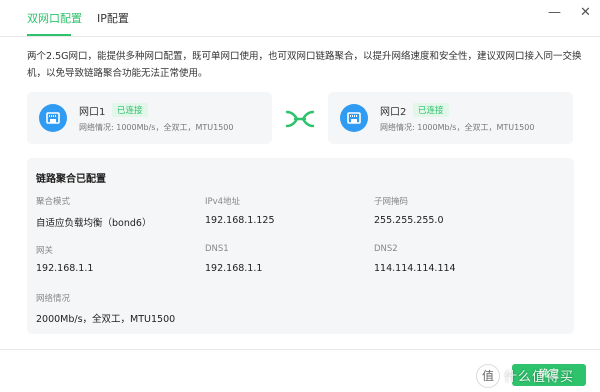 Image resolution: width=600 pixels, height=392 pixels. I want to click on active-tab-indicator, so click(49, 35).